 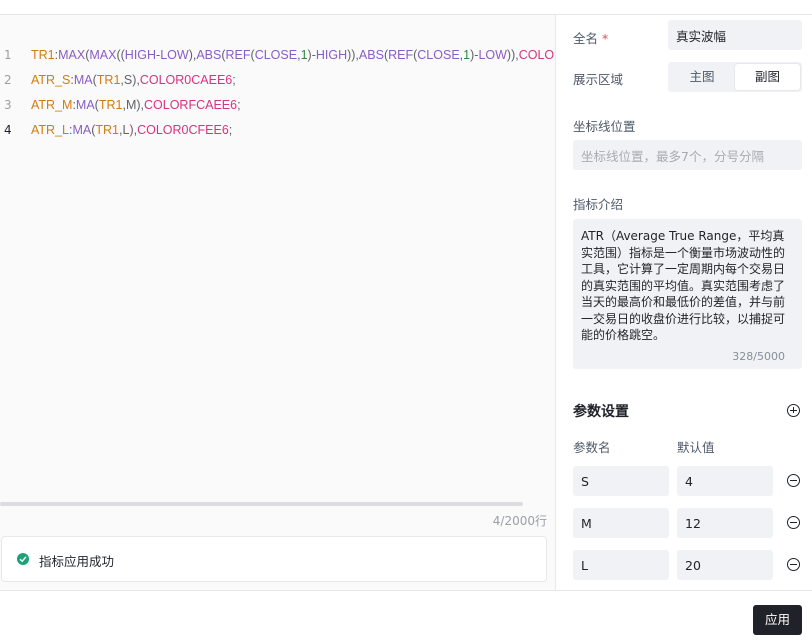 I want to click on code-token: COLOR0CFEE6, so click(x=183, y=130).